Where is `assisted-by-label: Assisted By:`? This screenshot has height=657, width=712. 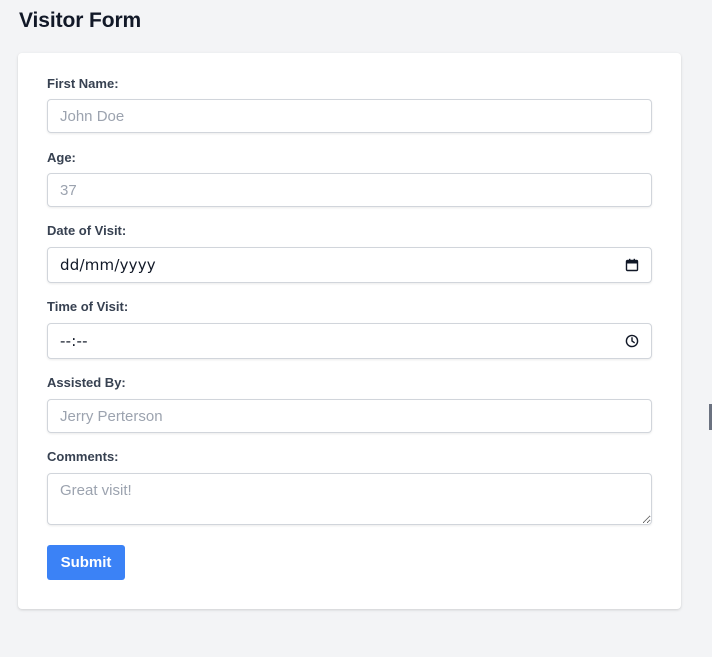 assisted-by-label: Assisted By: is located at coordinates (86, 382).